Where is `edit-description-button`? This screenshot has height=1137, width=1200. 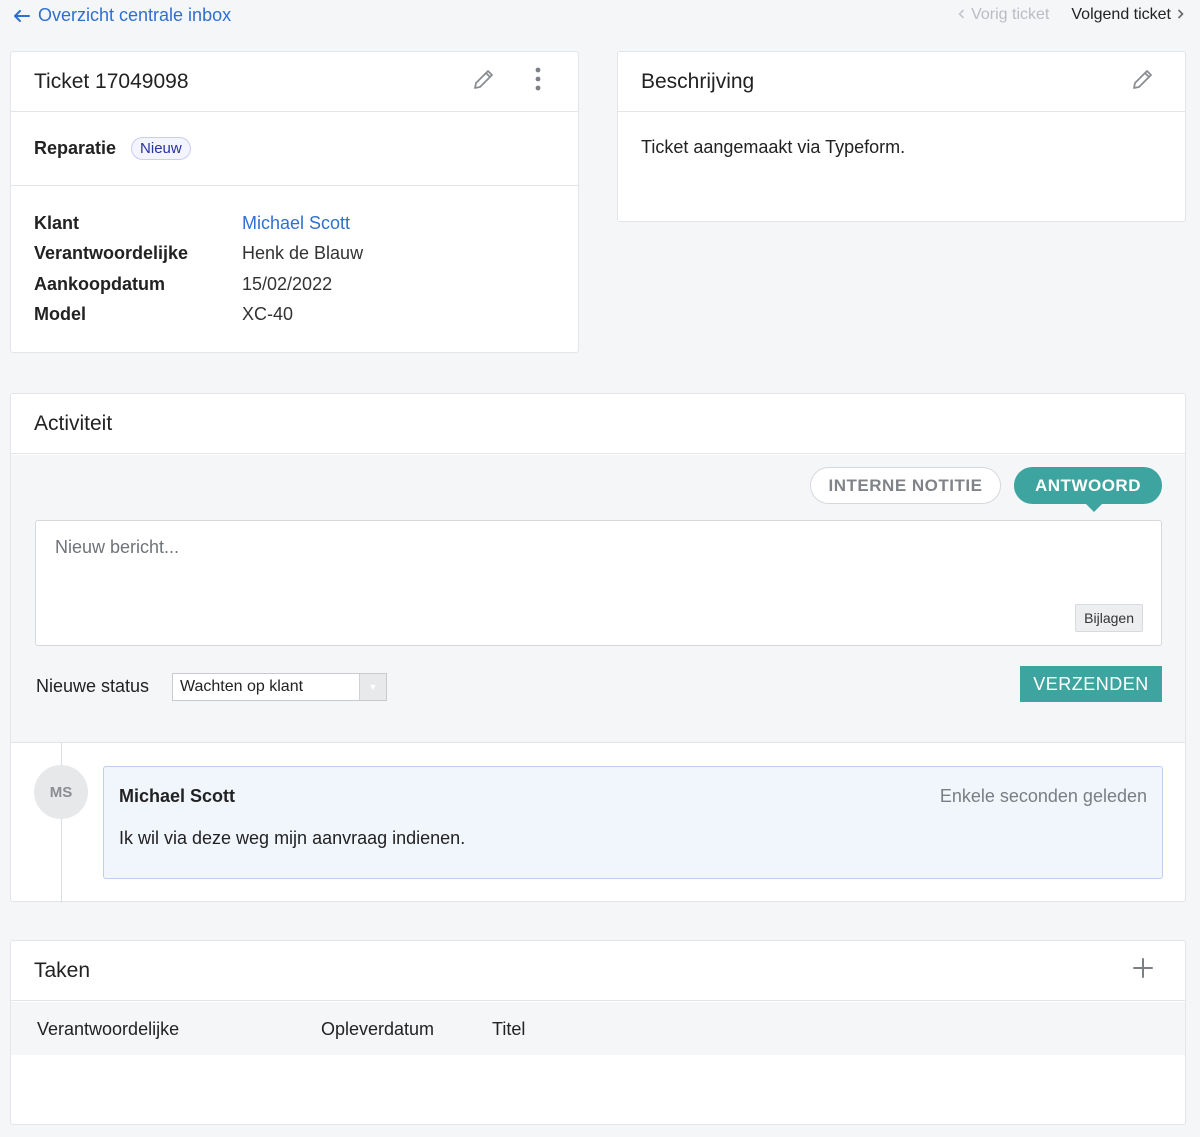 edit-description-button is located at coordinates (1143, 82).